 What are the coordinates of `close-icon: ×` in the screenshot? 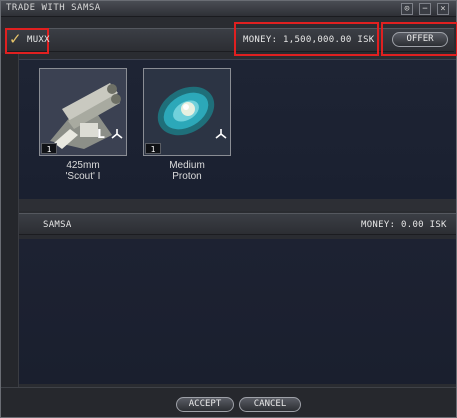 It's located at (443, 9).